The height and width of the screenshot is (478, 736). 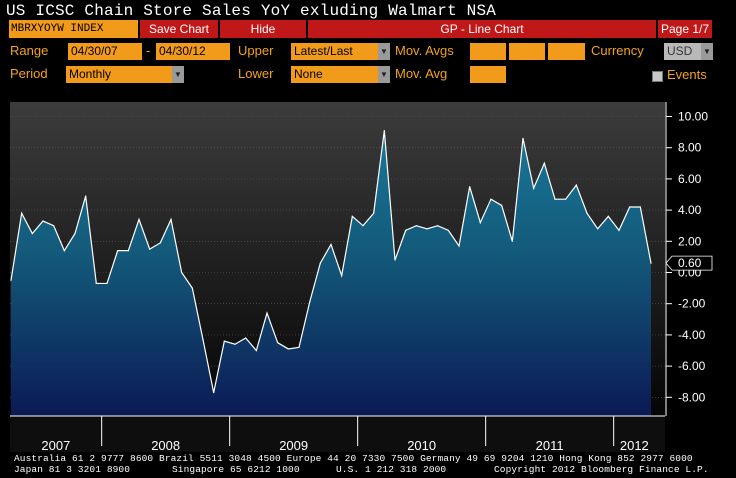 What do you see at coordinates (125, 74) in the screenshot?
I see `period-dropdown: Monthly ▼` at bounding box center [125, 74].